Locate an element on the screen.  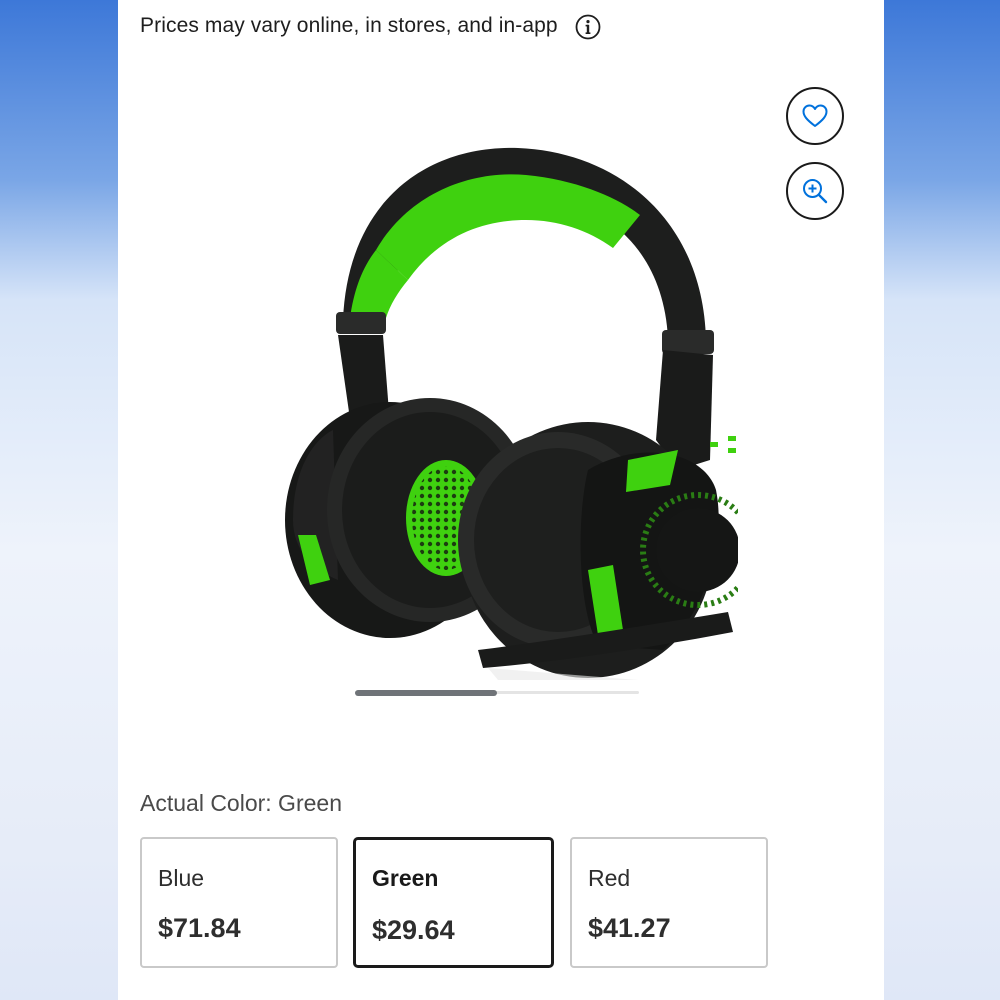
color-option-price: $29.64 is located at coordinates (413, 930).